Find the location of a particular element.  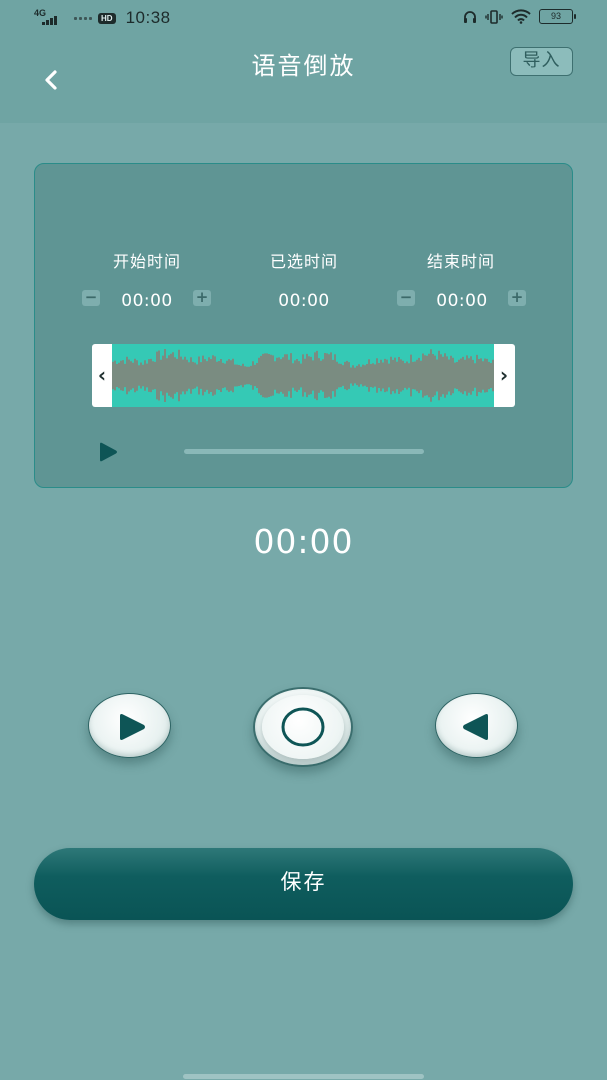

wifi-icon is located at coordinates (521, 16).